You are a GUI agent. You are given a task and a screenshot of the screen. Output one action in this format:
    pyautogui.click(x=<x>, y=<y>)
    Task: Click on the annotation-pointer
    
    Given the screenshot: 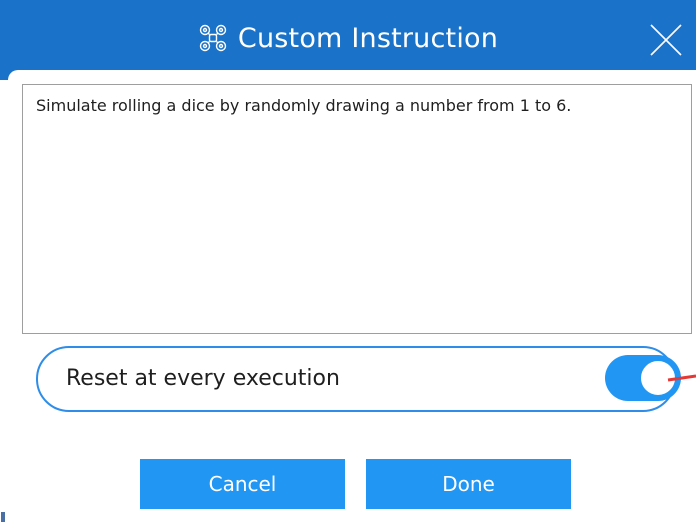 What is the action you would take?
    pyautogui.click(x=681, y=378)
    